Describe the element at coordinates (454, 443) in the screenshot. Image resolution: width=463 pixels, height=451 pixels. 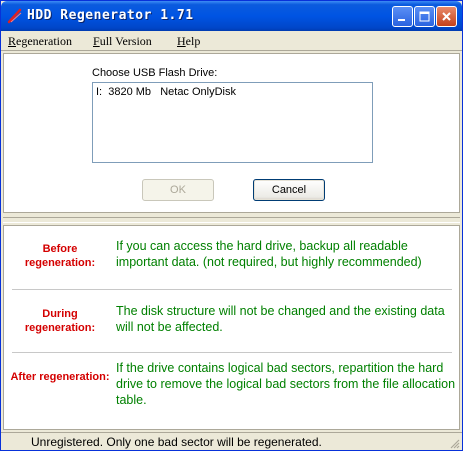
I see `resize-grip-icon` at that location.